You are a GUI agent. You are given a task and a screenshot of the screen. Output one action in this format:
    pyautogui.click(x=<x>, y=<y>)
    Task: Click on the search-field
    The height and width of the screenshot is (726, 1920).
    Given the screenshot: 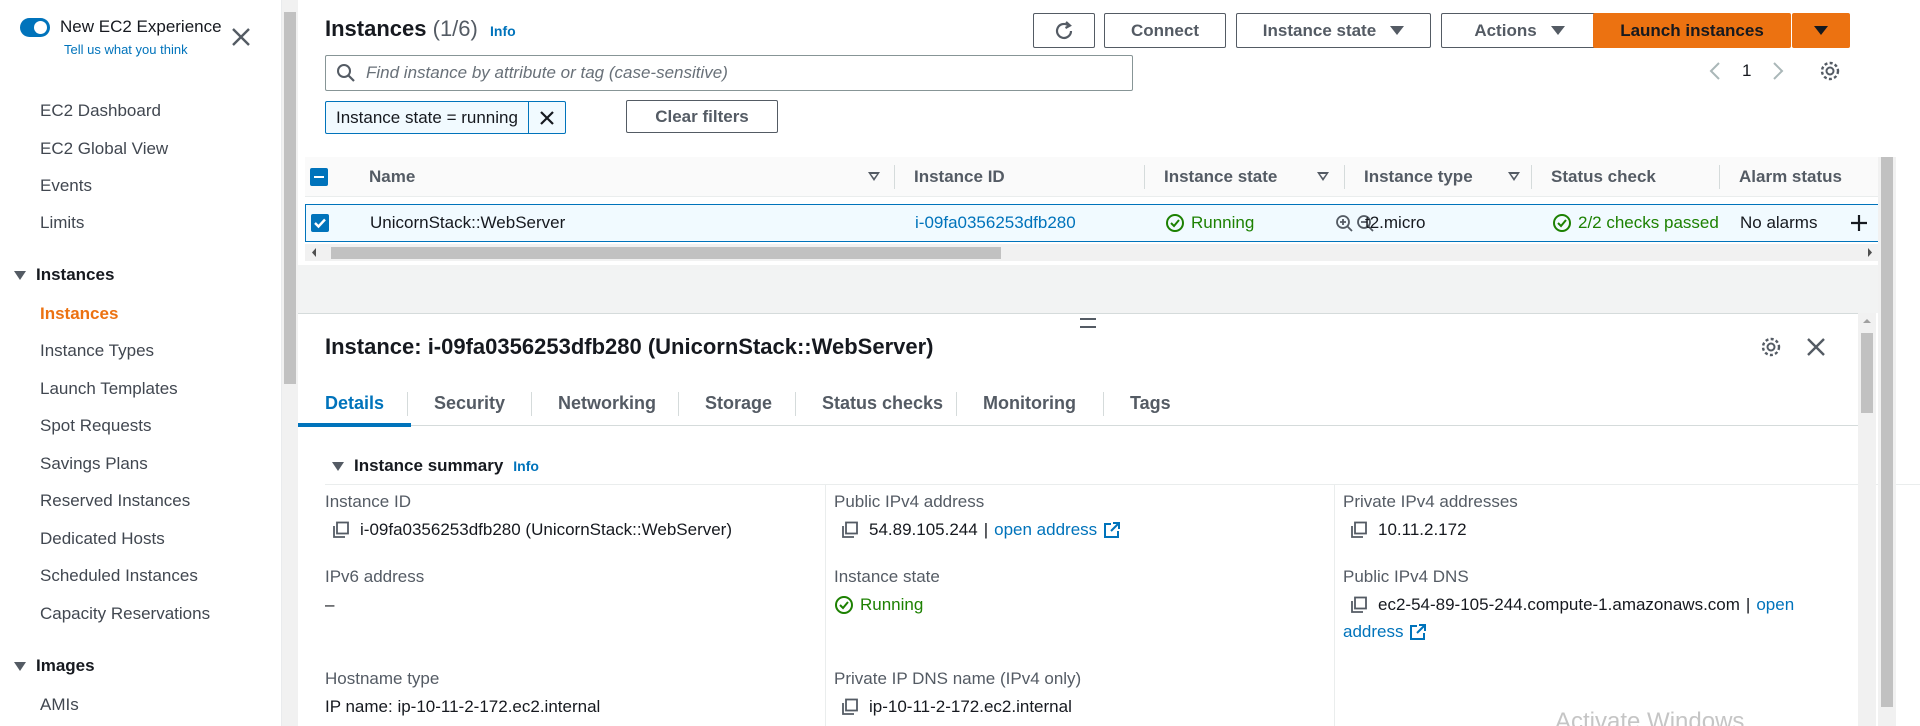 What is the action you would take?
    pyautogui.click(x=729, y=73)
    